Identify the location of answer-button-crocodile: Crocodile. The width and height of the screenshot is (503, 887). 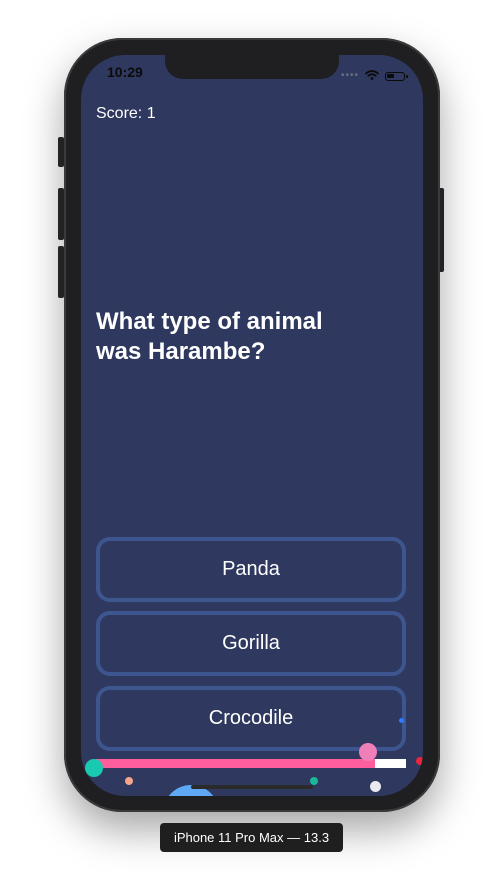
(251, 718).